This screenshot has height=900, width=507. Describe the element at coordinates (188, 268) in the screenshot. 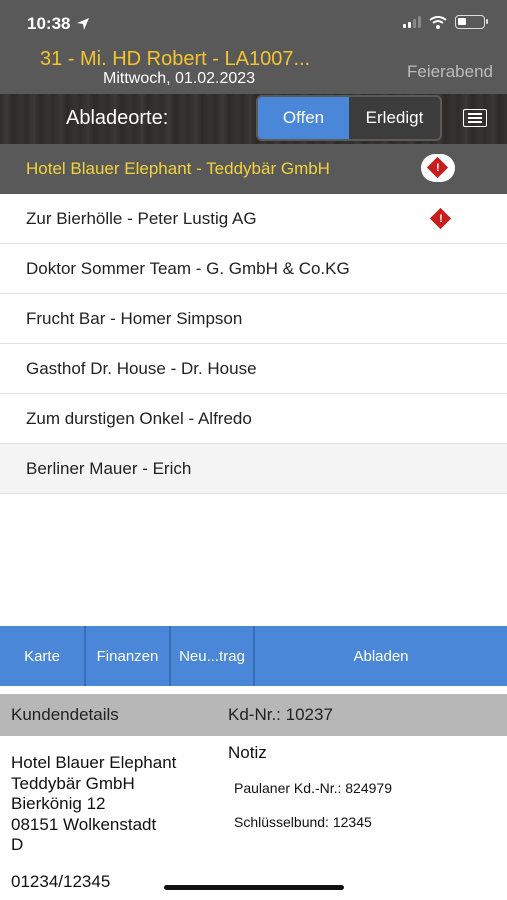

I see `location-label: Doktor Sommer Team - G. GmbH & Co.KG` at that location.